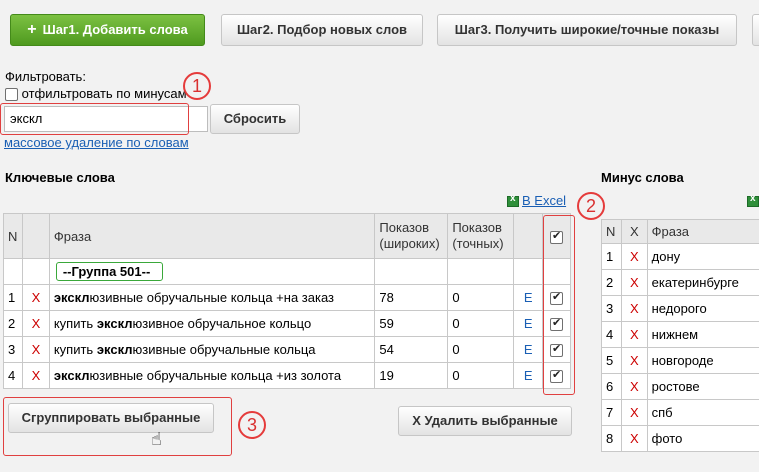 This screenshot has height=472, width=759. I want to click on minus-col-n: N, so click(611, 231).